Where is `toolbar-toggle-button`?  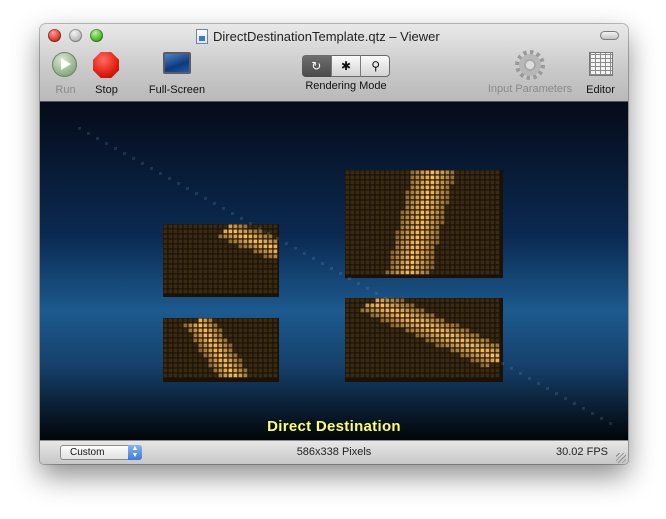 toolbar-toggle-button is located at coordinates (609, 35).